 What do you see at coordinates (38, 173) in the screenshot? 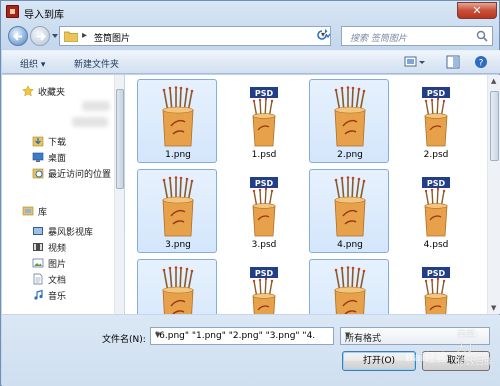
I see `recent-places-icon` at bounding box center [38, 173].